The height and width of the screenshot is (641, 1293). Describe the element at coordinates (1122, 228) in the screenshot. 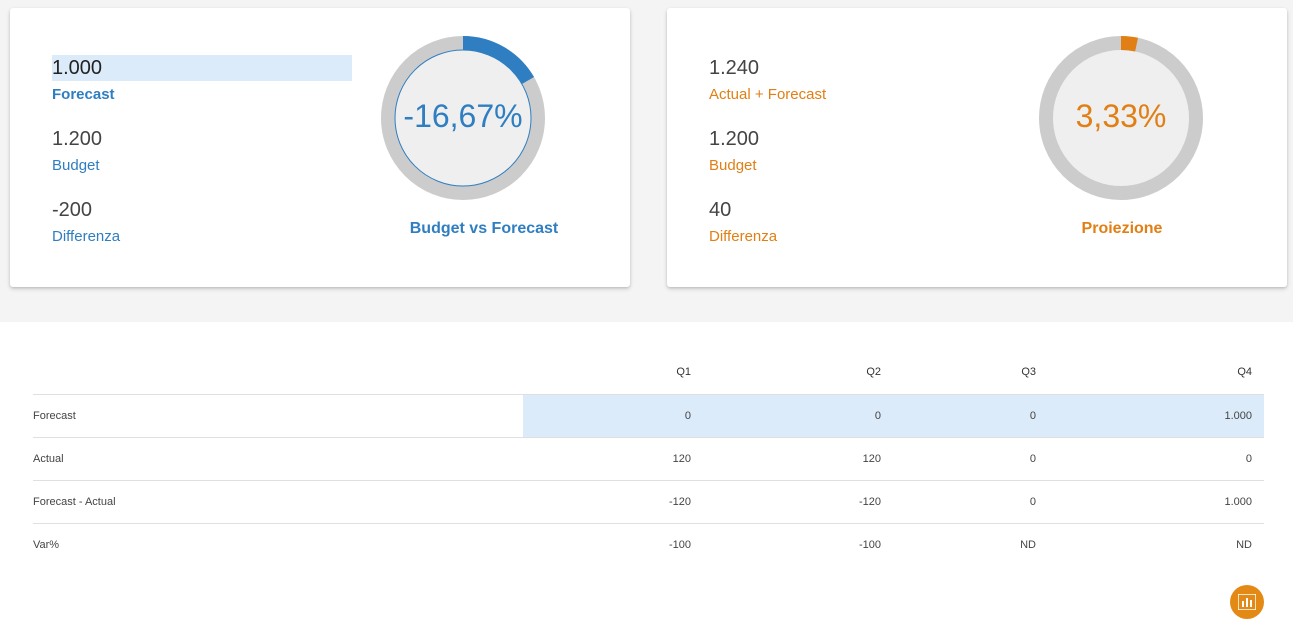

I see `gauge-caption: Proiezione` at that location.